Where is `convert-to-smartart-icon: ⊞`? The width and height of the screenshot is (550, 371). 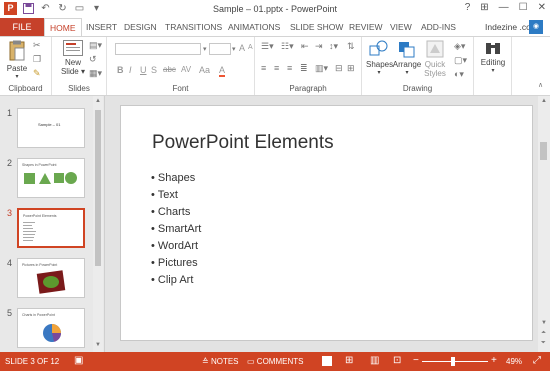 convert-to-smartart-icon: ⊞ is located at coordinates (351, 68).